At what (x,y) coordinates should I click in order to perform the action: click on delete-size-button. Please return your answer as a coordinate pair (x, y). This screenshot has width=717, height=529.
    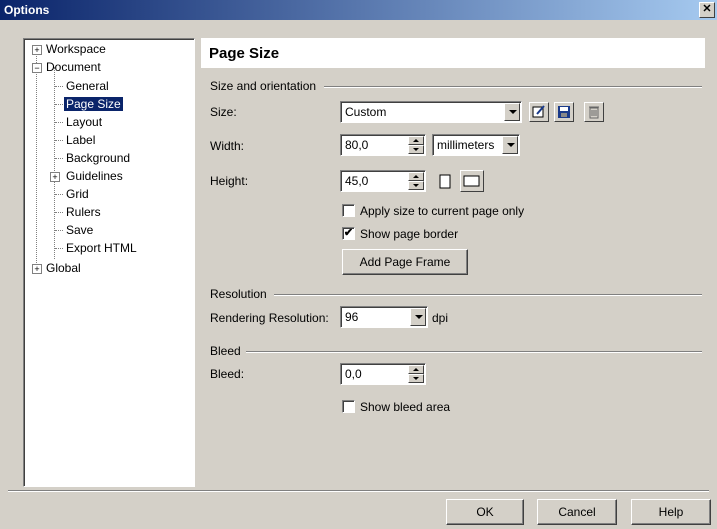
    Looking at the image, I should click on (594, 112).